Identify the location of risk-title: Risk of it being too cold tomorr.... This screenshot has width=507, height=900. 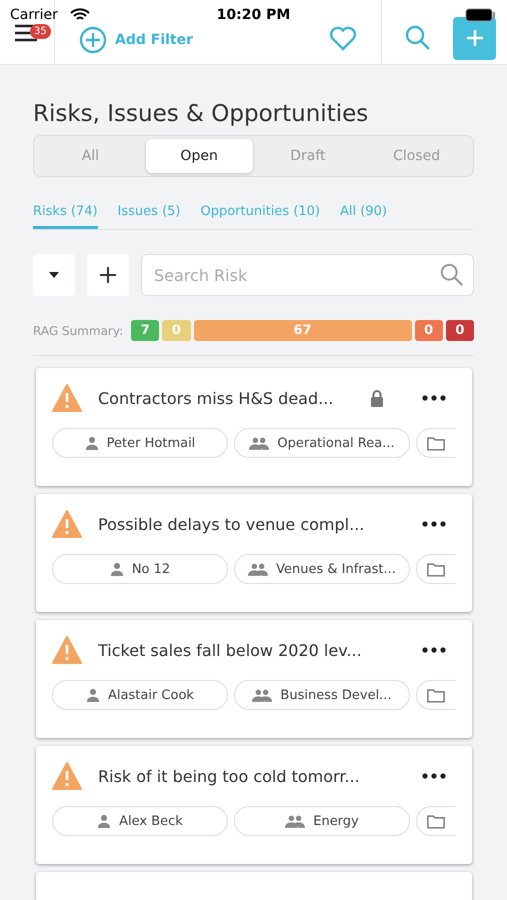
(229, 776).